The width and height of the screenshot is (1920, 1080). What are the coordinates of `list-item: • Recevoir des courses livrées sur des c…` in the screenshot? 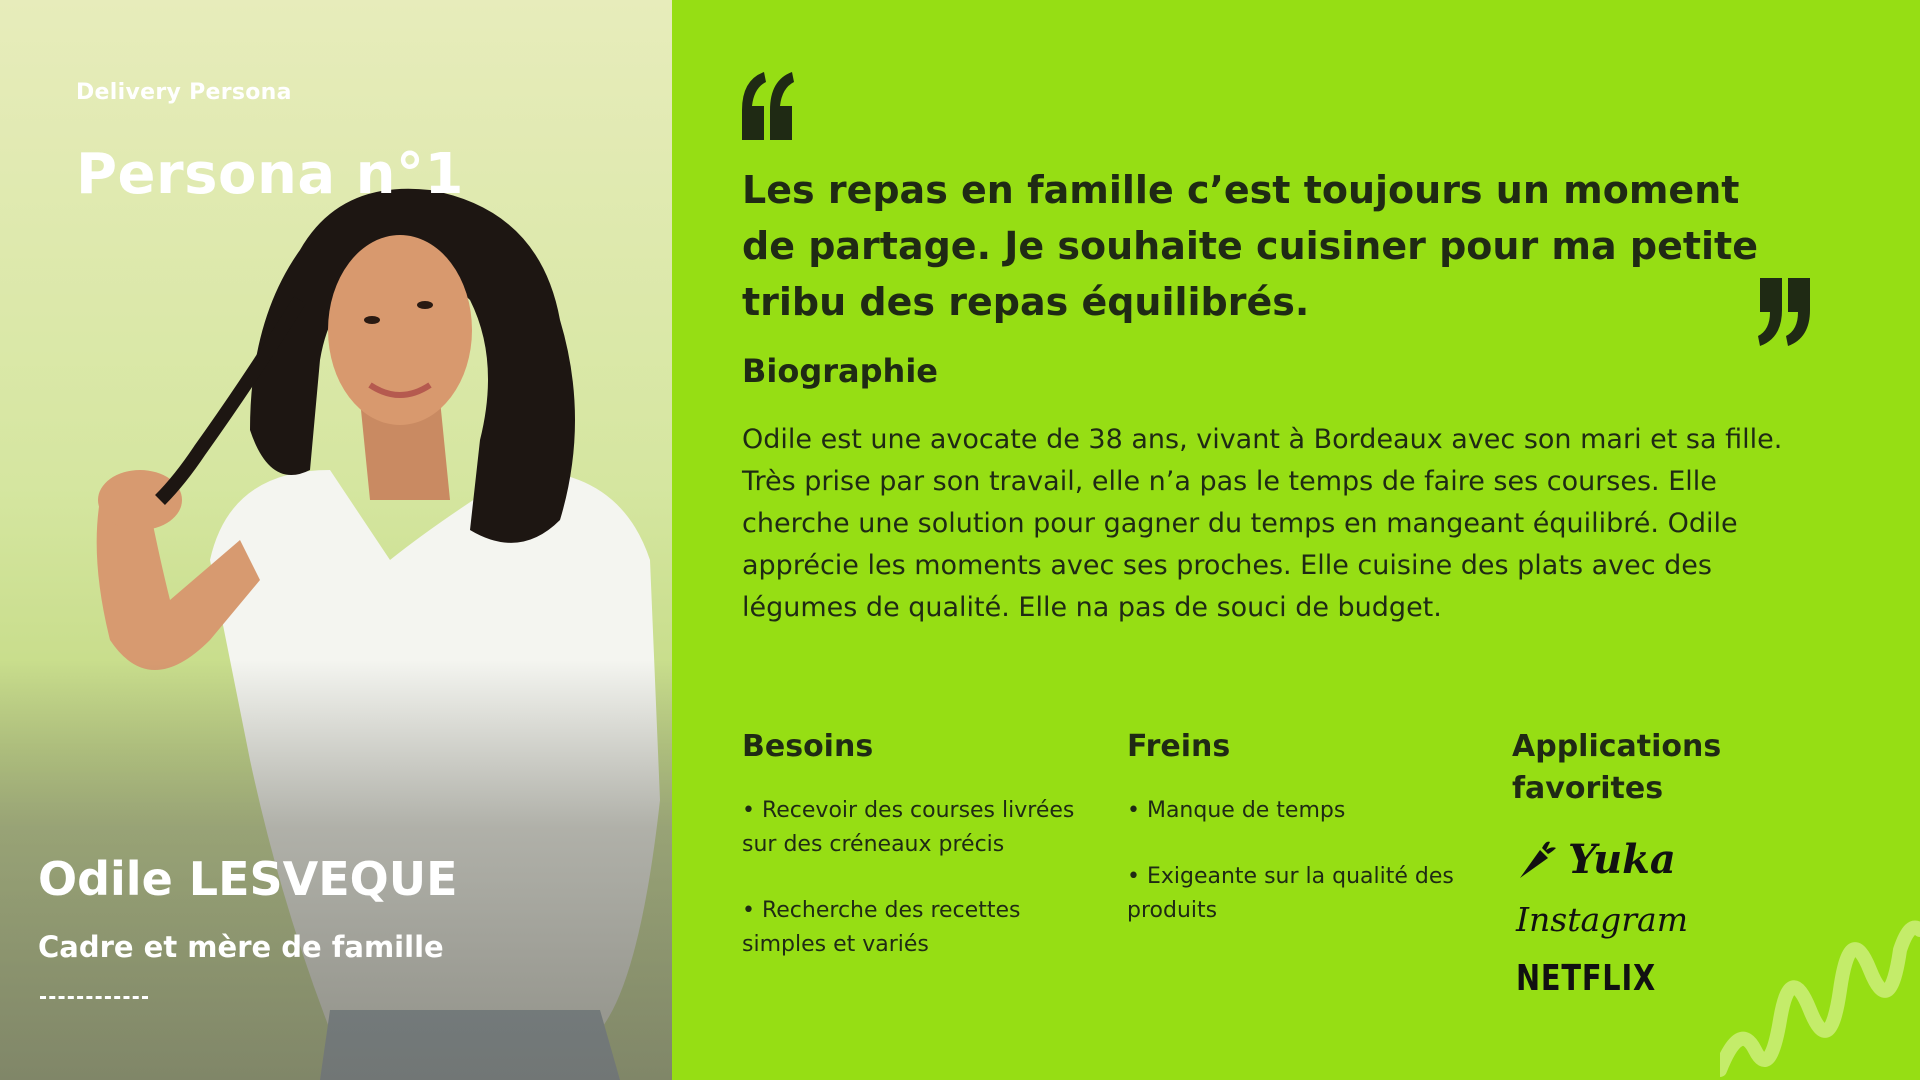 It's located at (908, 827).